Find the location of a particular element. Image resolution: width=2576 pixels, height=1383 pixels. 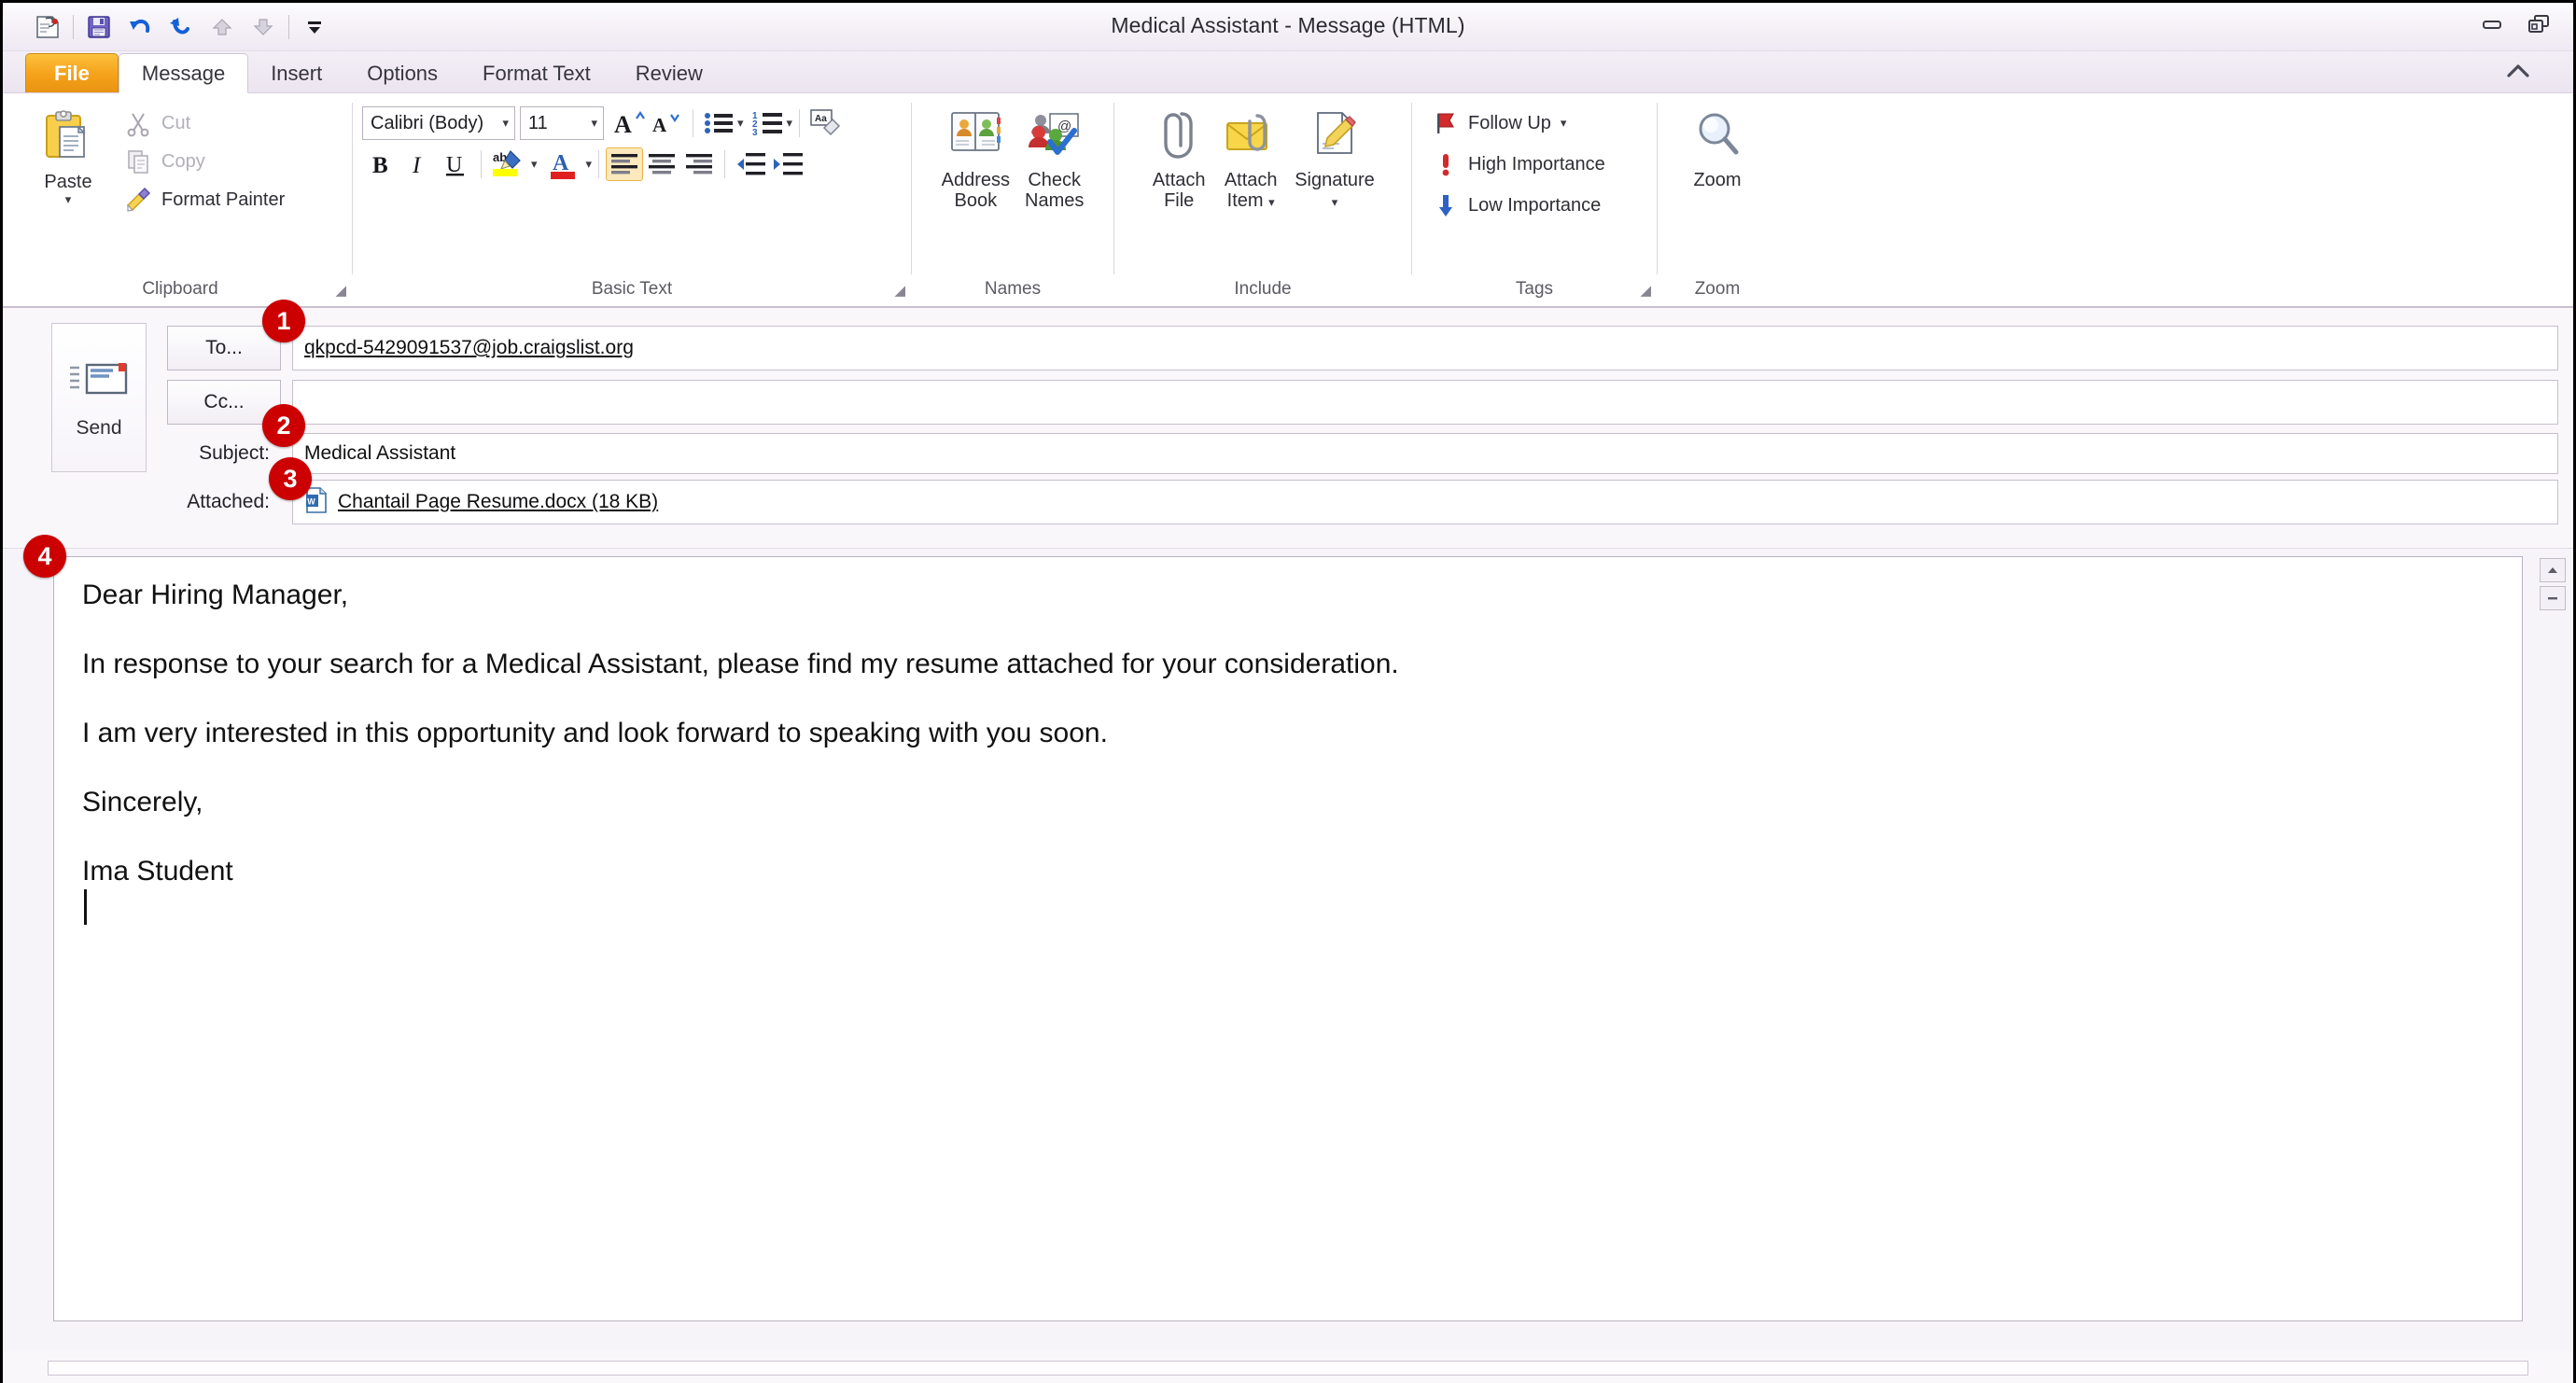

font-name-value: Calibri (Body) is located at coordinates (427, 122).